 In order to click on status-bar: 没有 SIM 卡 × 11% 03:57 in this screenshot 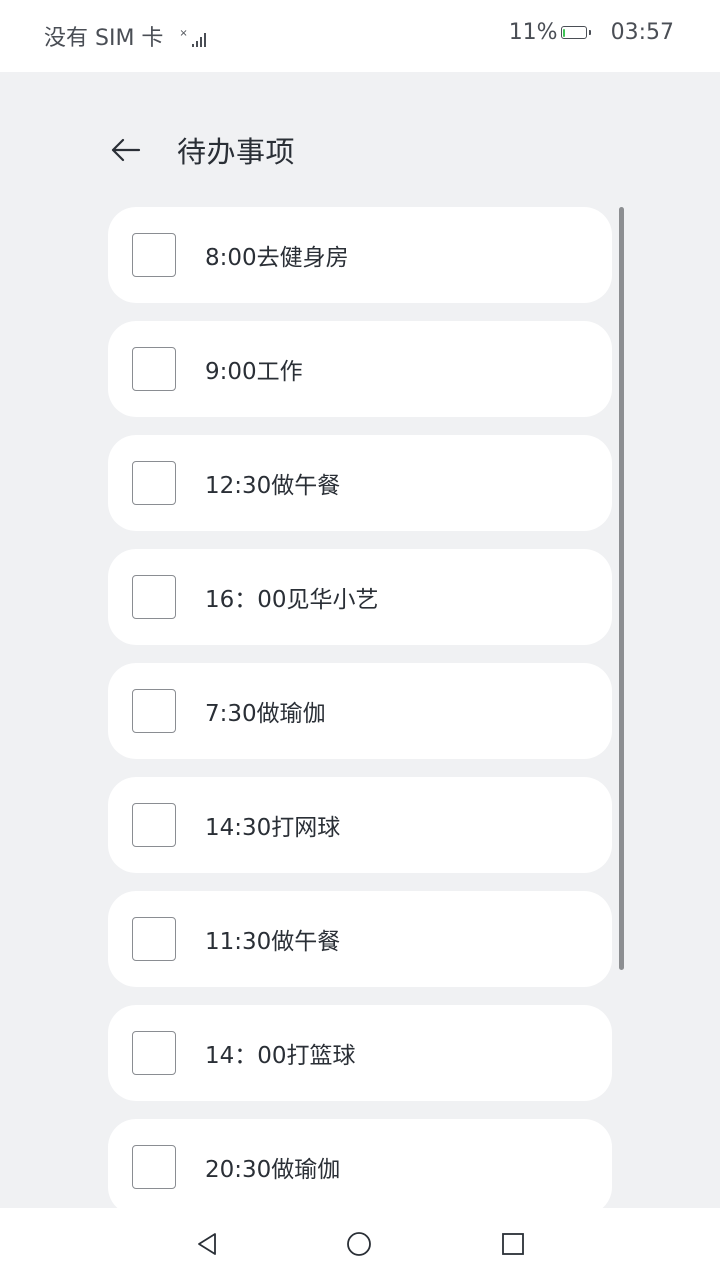, I will do `click(360, 36)`.